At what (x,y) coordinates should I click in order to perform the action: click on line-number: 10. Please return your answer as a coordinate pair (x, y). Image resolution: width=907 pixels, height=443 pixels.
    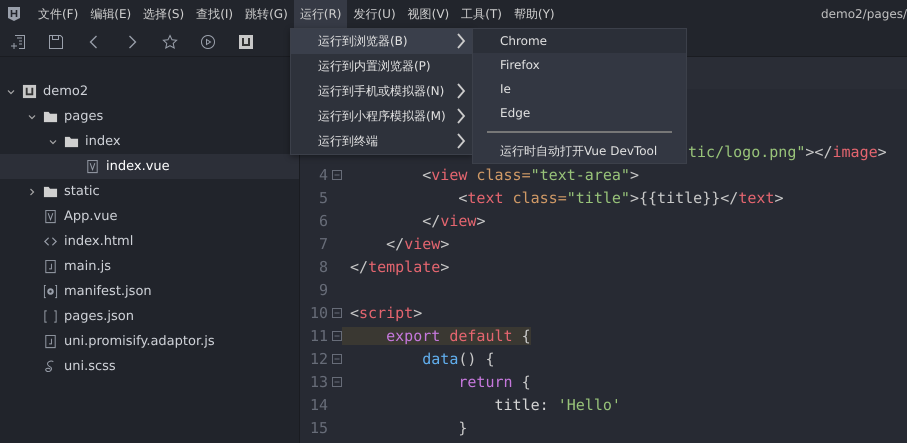
    Looking at the image, I should click on (319, 313).